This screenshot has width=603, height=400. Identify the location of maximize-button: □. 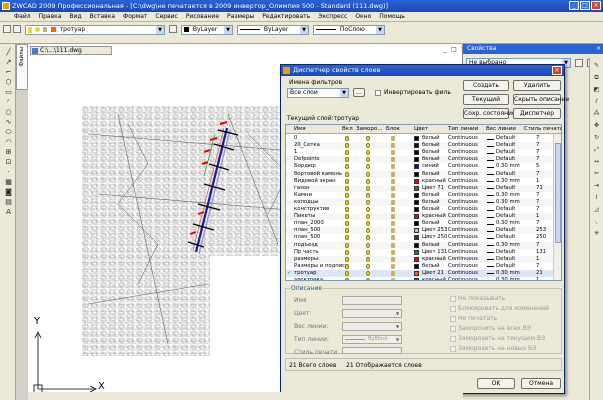
(585, 5).